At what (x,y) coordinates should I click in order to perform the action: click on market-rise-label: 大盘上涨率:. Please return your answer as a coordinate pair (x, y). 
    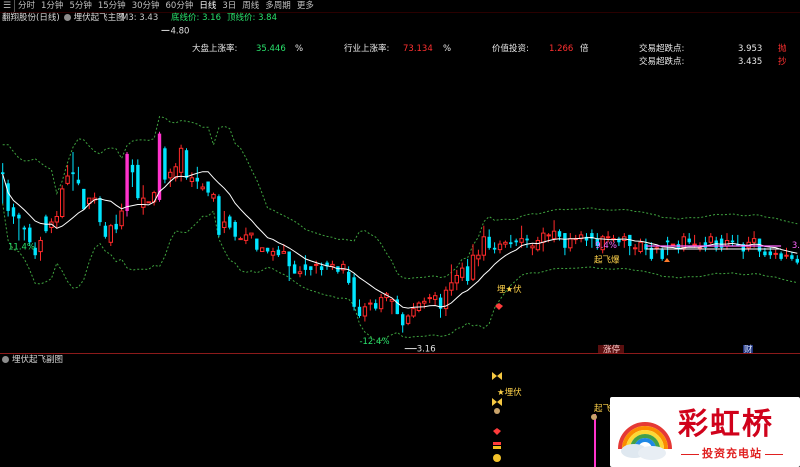
    Looking at the image, I should click on (215, 49).